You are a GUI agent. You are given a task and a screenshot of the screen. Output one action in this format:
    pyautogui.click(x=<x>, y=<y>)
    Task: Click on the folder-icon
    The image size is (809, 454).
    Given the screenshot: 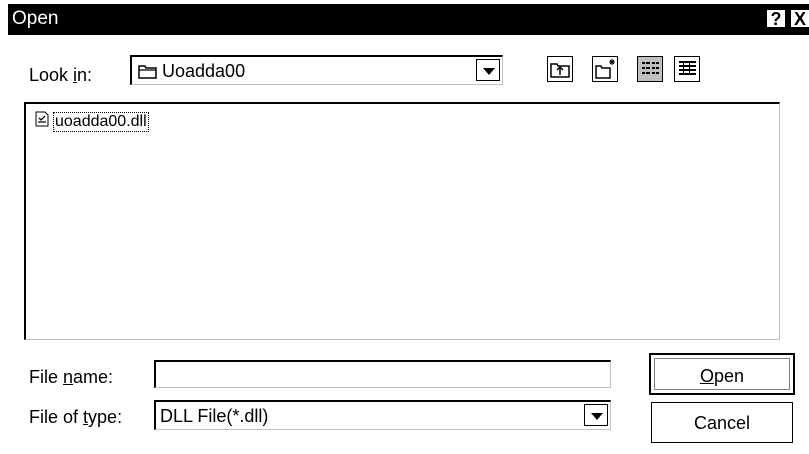 What is the action you would take?
    pyautogui.click(x=148, y=73)
    